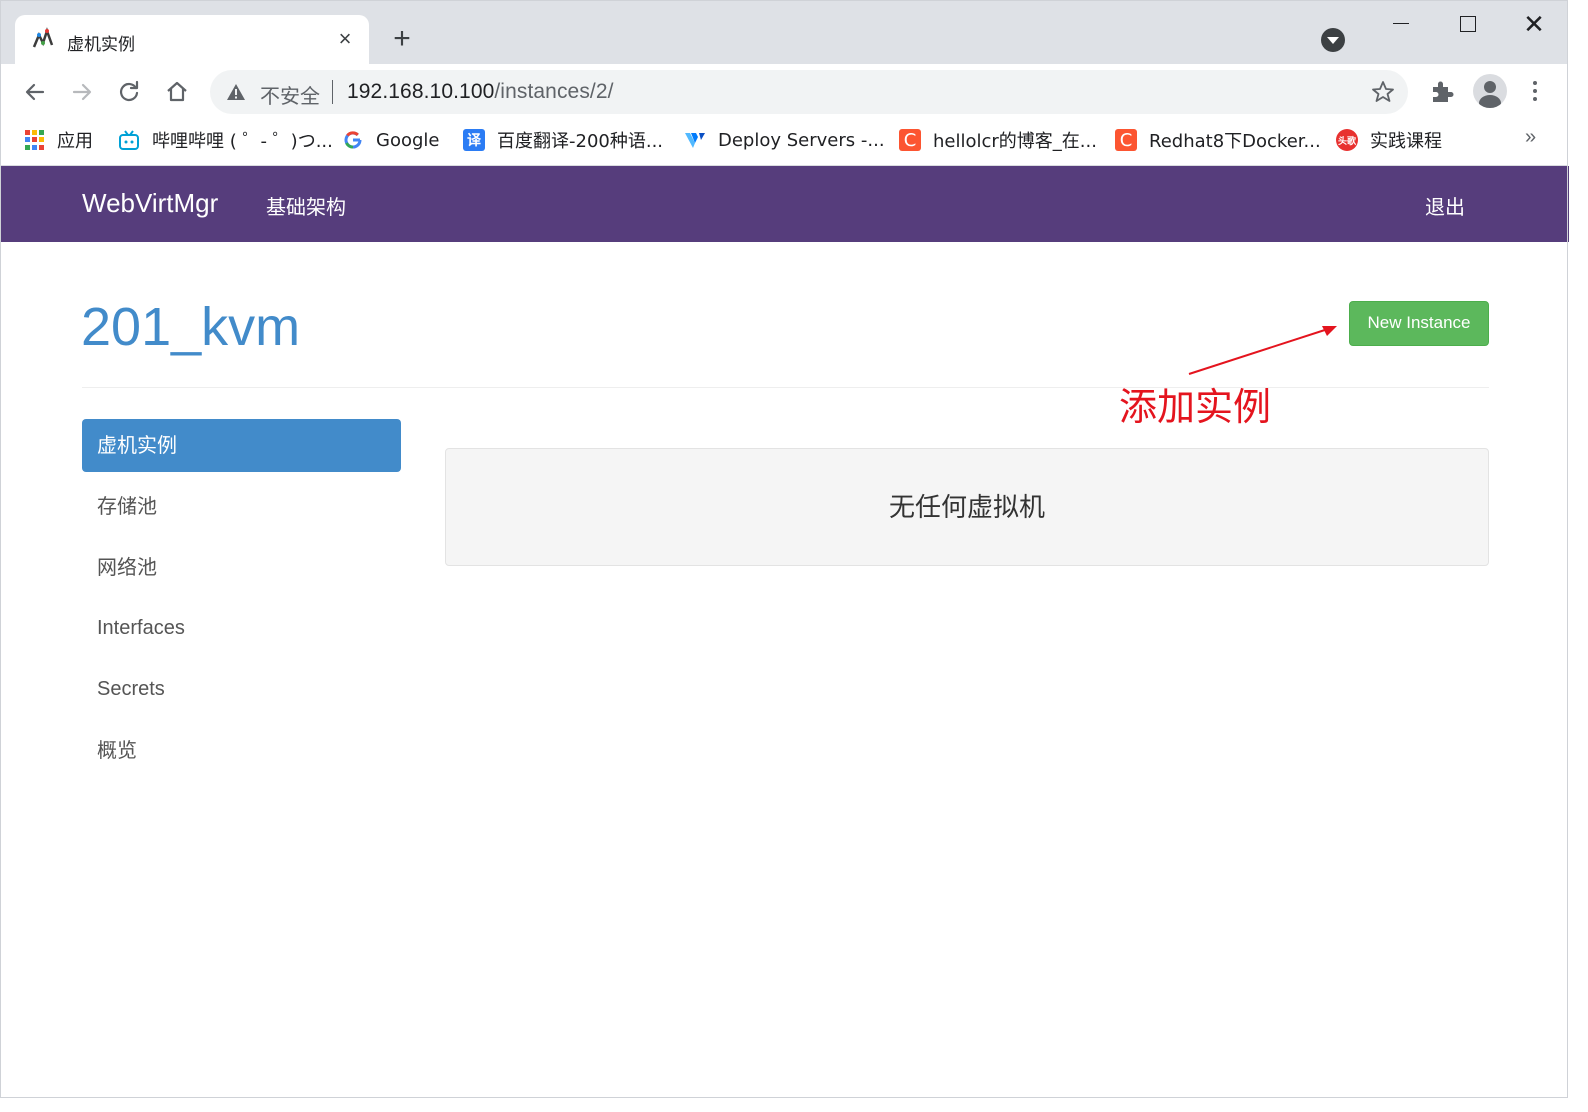  What do you see at coordinates (1195, 407) in the screenshot?
I see `annotation-label: 添加实例` at bounding box center [1195, 407].